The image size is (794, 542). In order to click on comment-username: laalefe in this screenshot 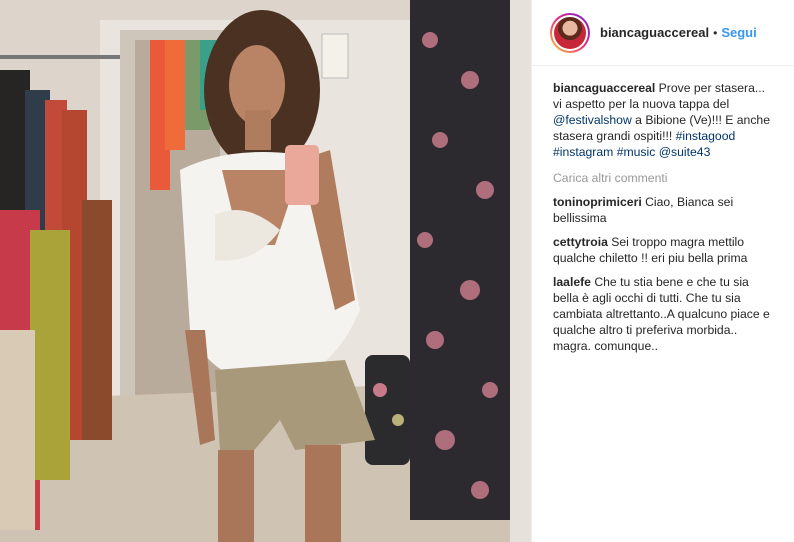, I will do `click(572, 282)`.